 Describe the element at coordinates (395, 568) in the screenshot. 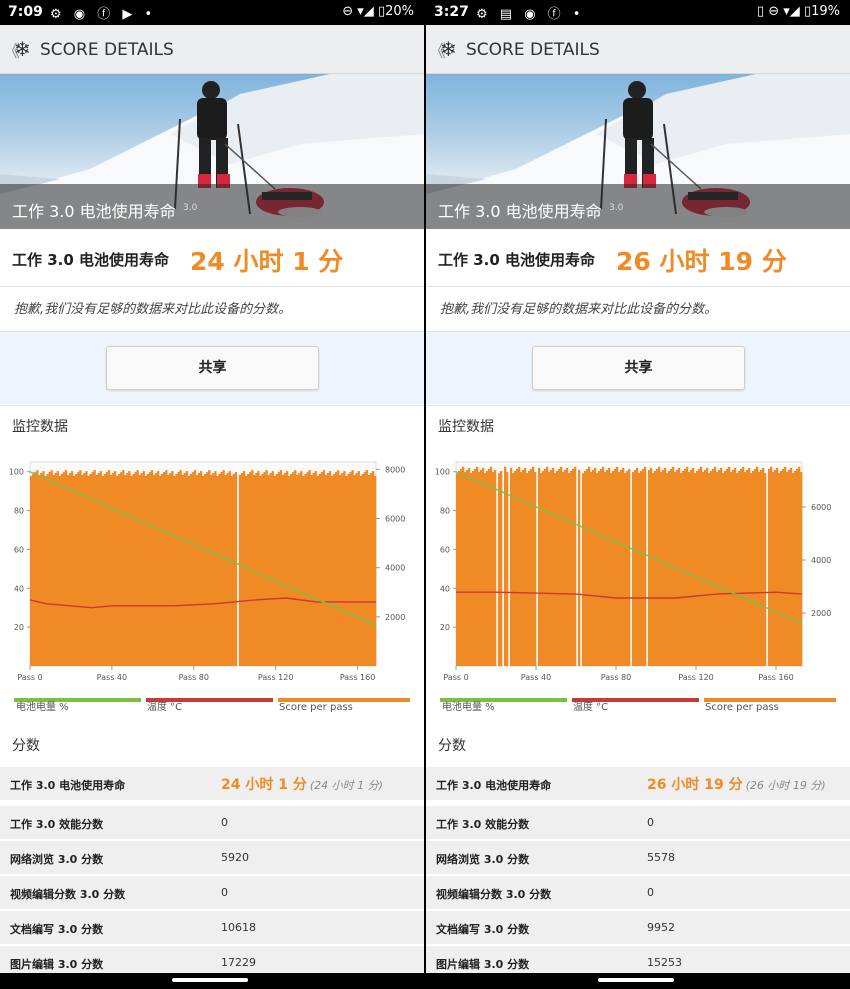

I see `right-tick-label: 4000` at that location.